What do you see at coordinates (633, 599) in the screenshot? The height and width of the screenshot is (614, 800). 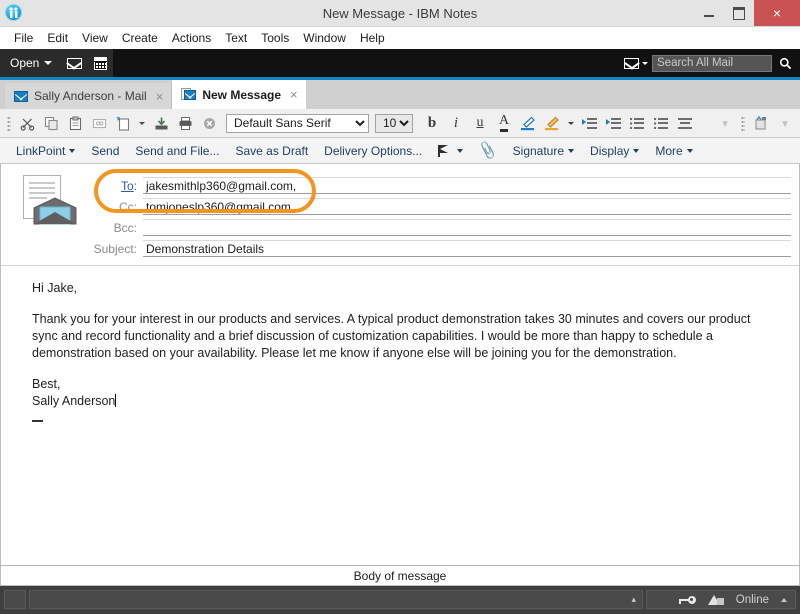 I see `expand-caret-icon: ▴` at bounding box center [633, 599].